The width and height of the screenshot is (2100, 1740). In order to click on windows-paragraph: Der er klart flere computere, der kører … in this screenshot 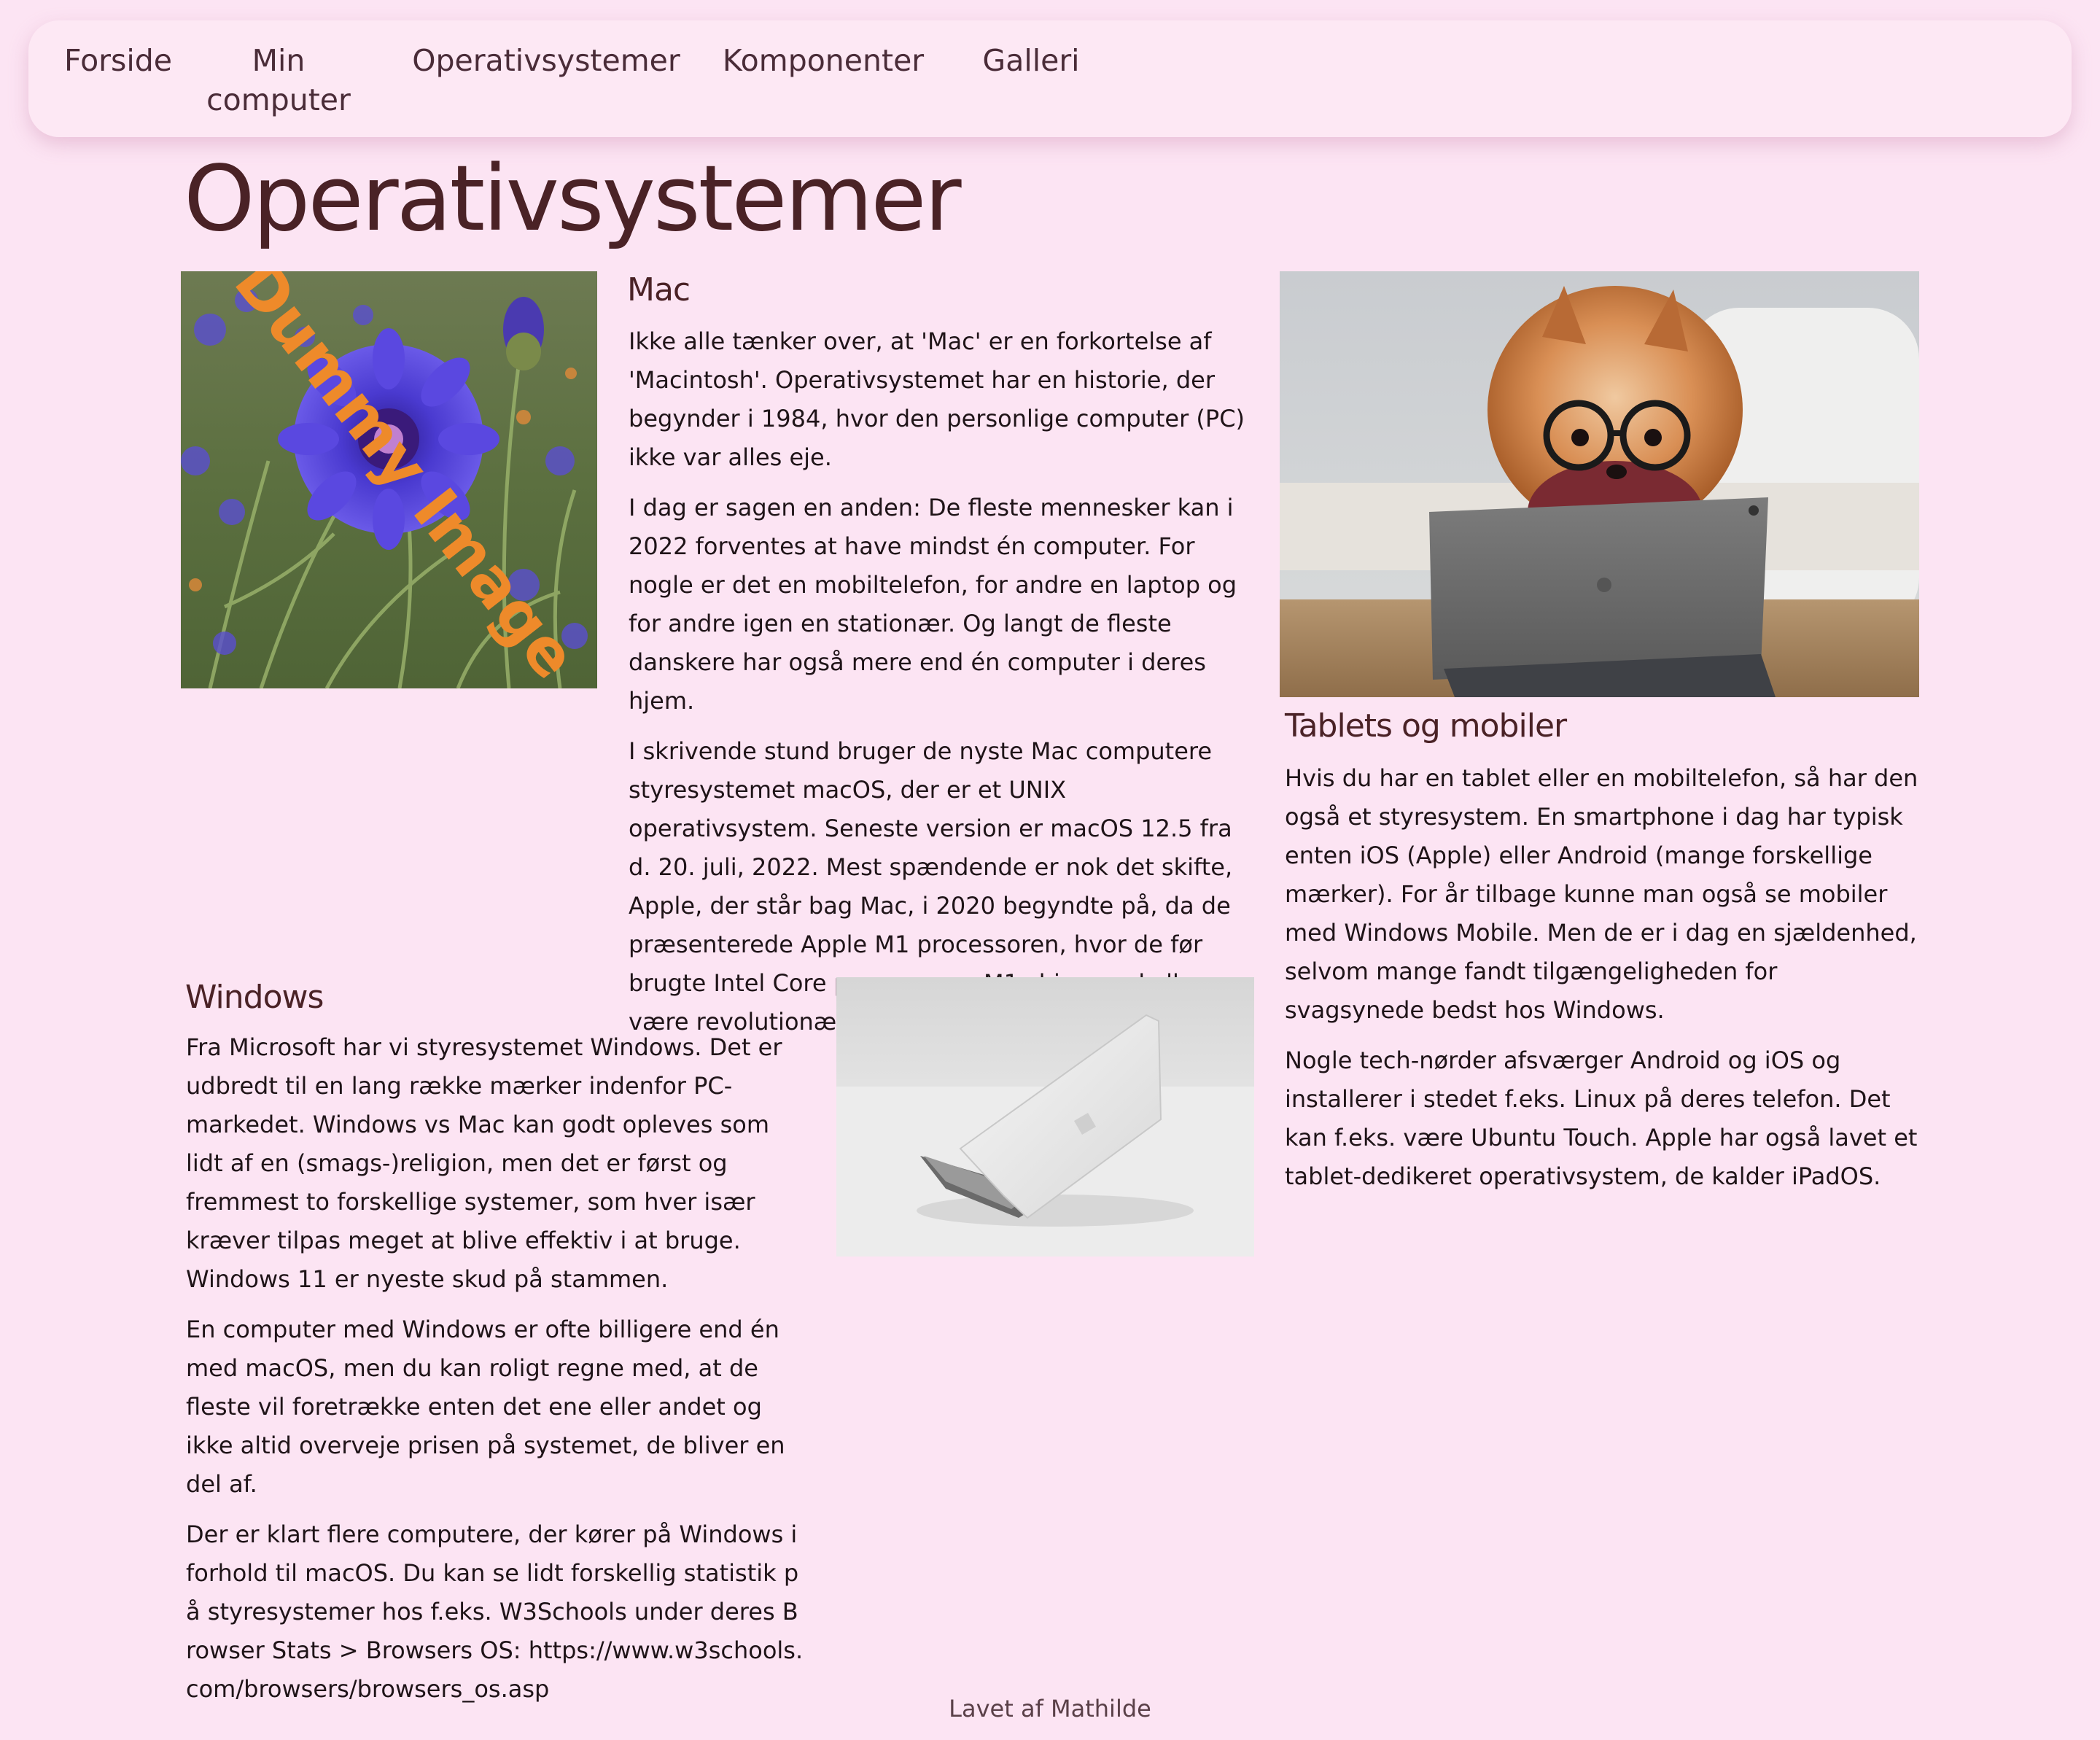, I will do `click(495, 1611)`.